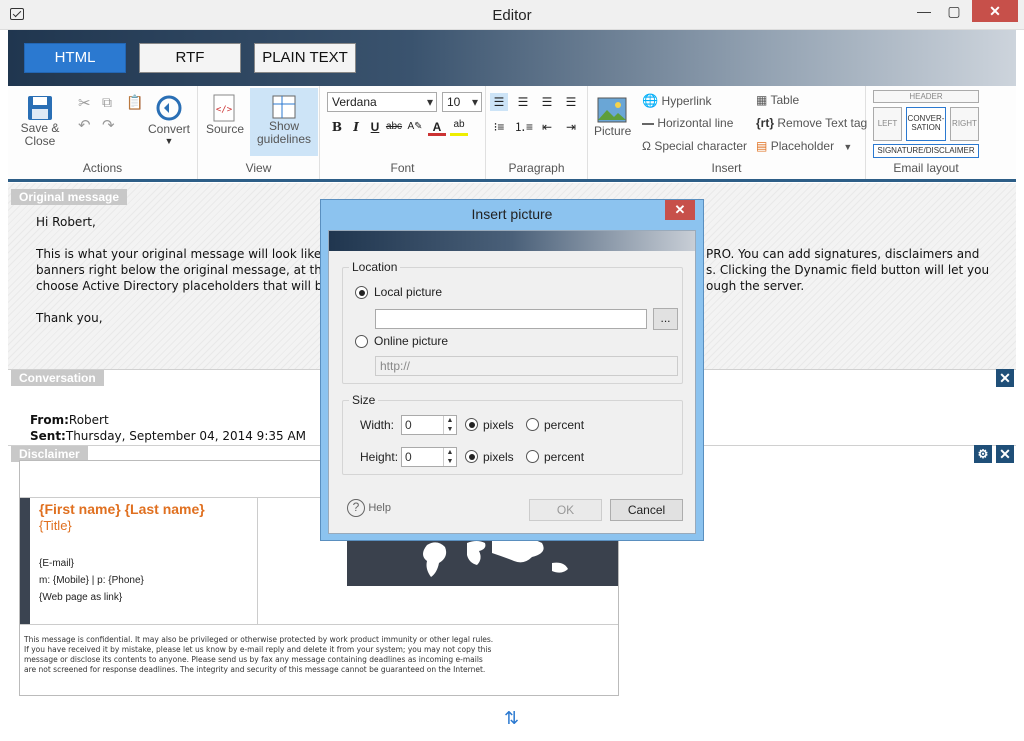  I want to click on conversation-label: Conversation, so click(57, 378).